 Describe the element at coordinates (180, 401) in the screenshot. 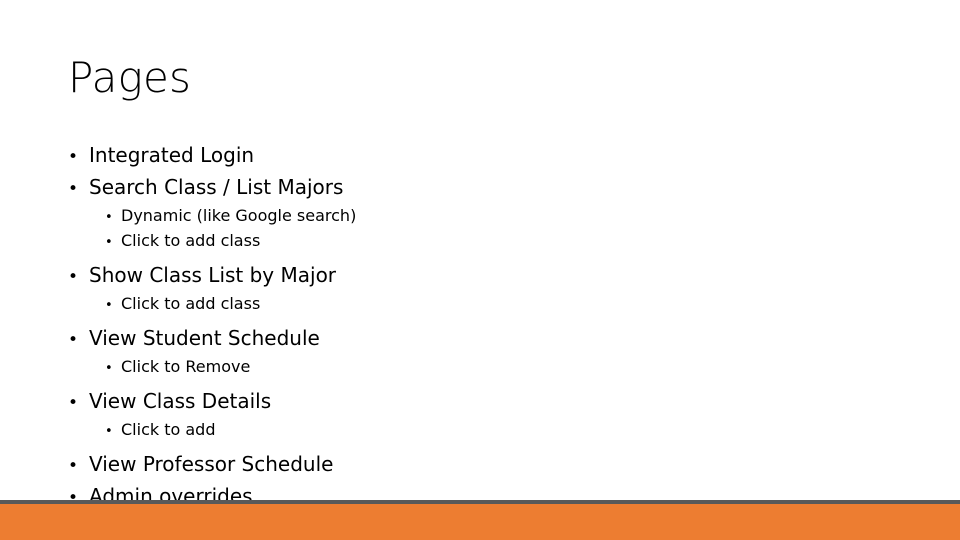

I see `bullet-item-label: View Class Details` at that location.